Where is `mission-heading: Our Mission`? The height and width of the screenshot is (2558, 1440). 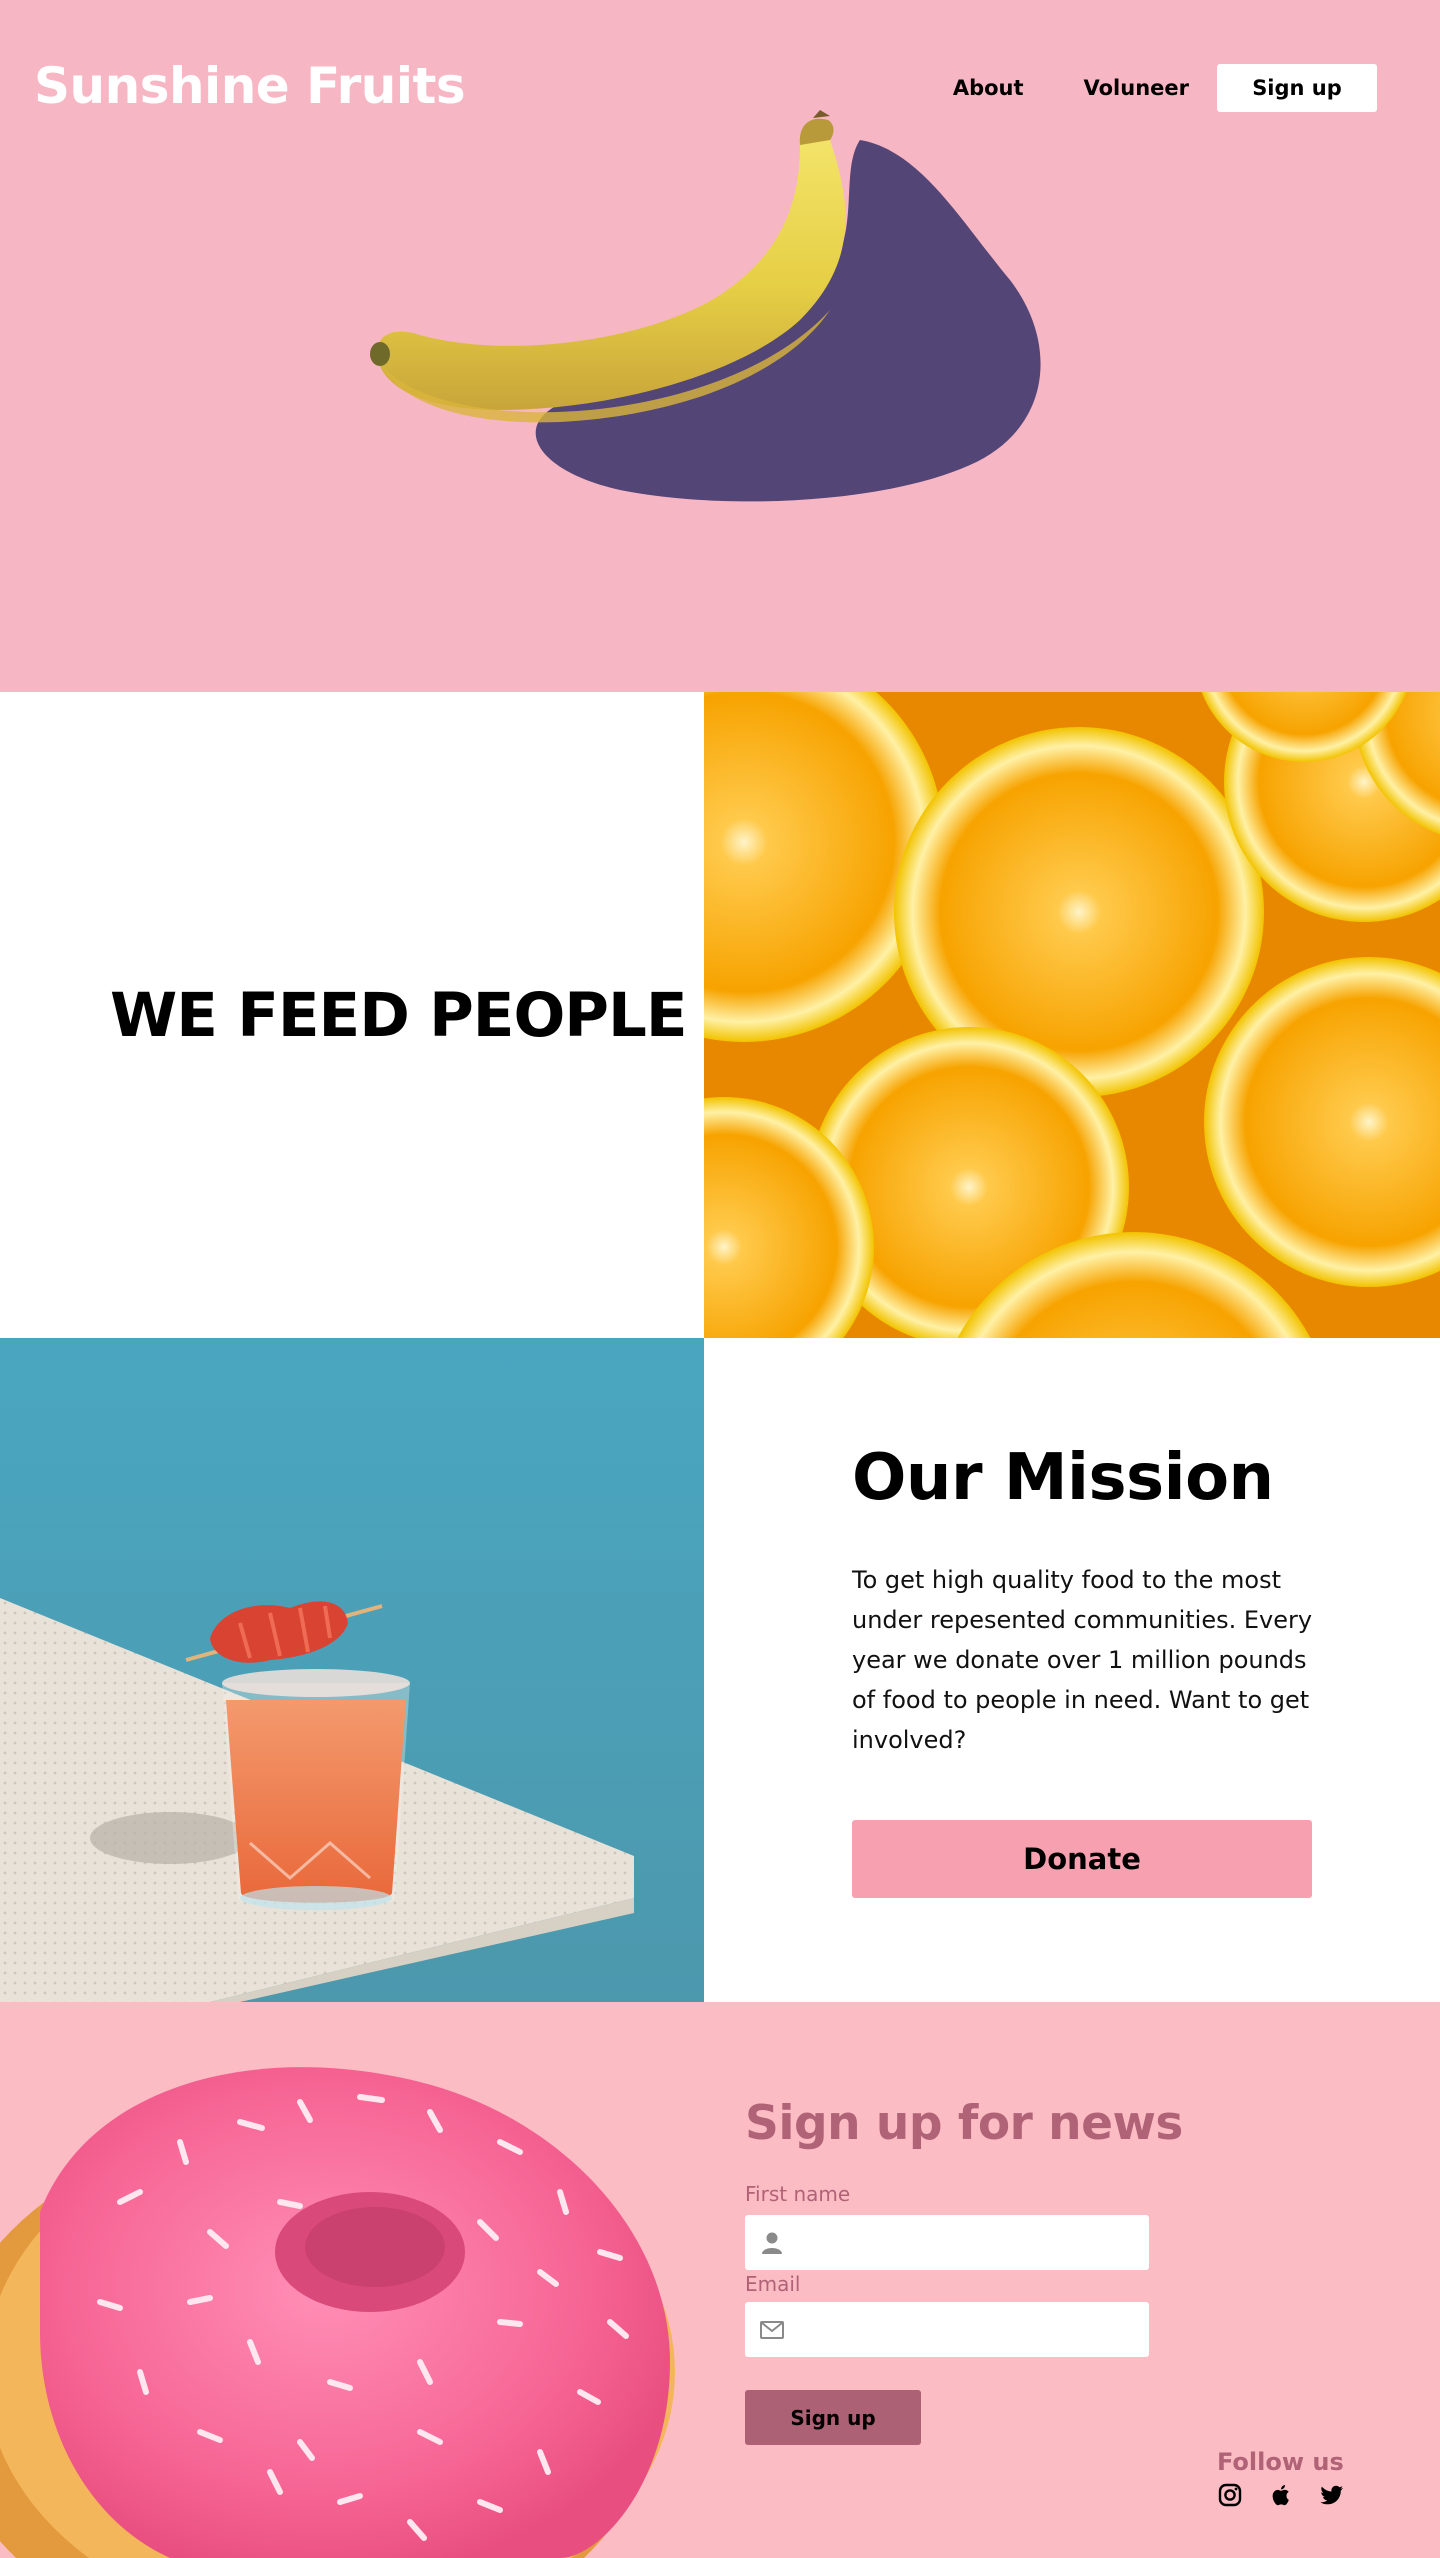 mission-heading: Our Mission is located at coordinates (1063, 1478).